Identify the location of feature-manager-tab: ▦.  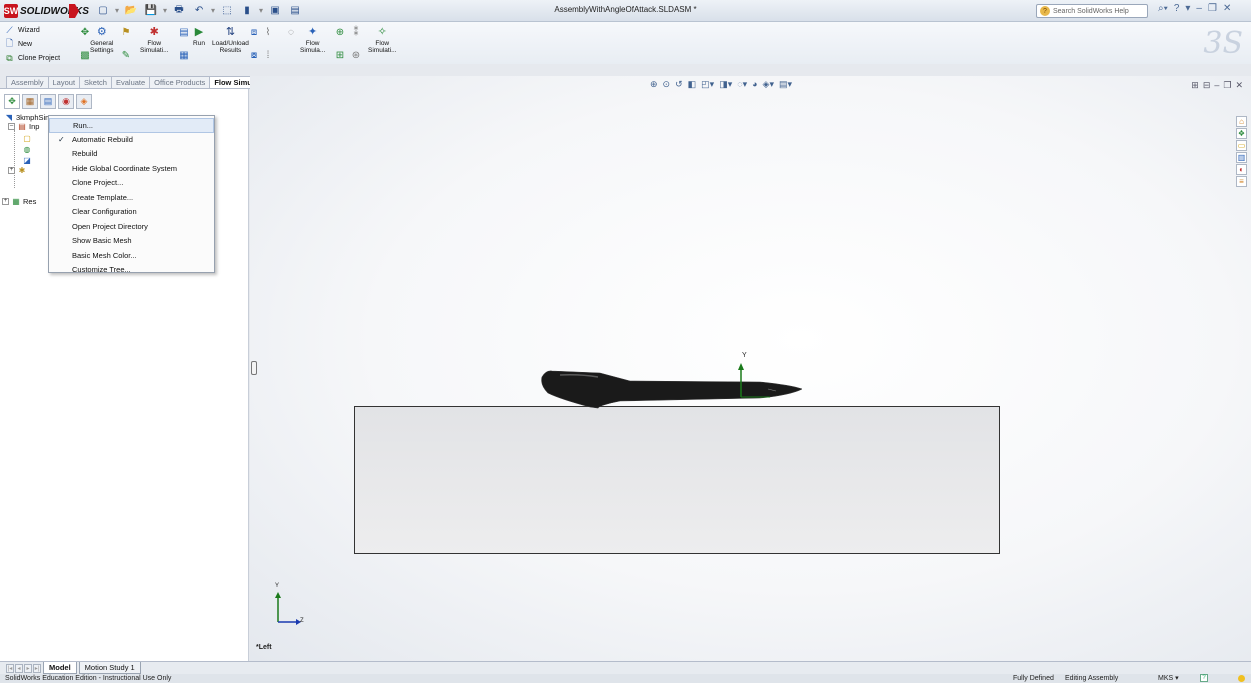
(30, 101).